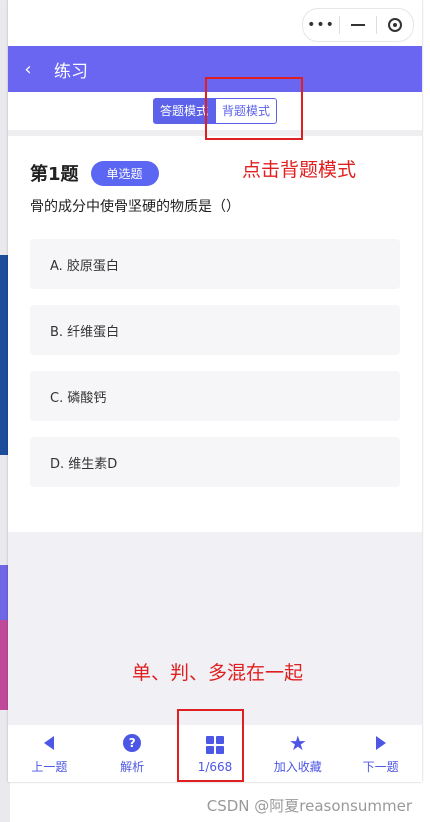 The height and width of the screenshot is (822, 430). Describe the element at coordinates (210, 745) in the screenshot. I see `annotation-box-progress` at that location.